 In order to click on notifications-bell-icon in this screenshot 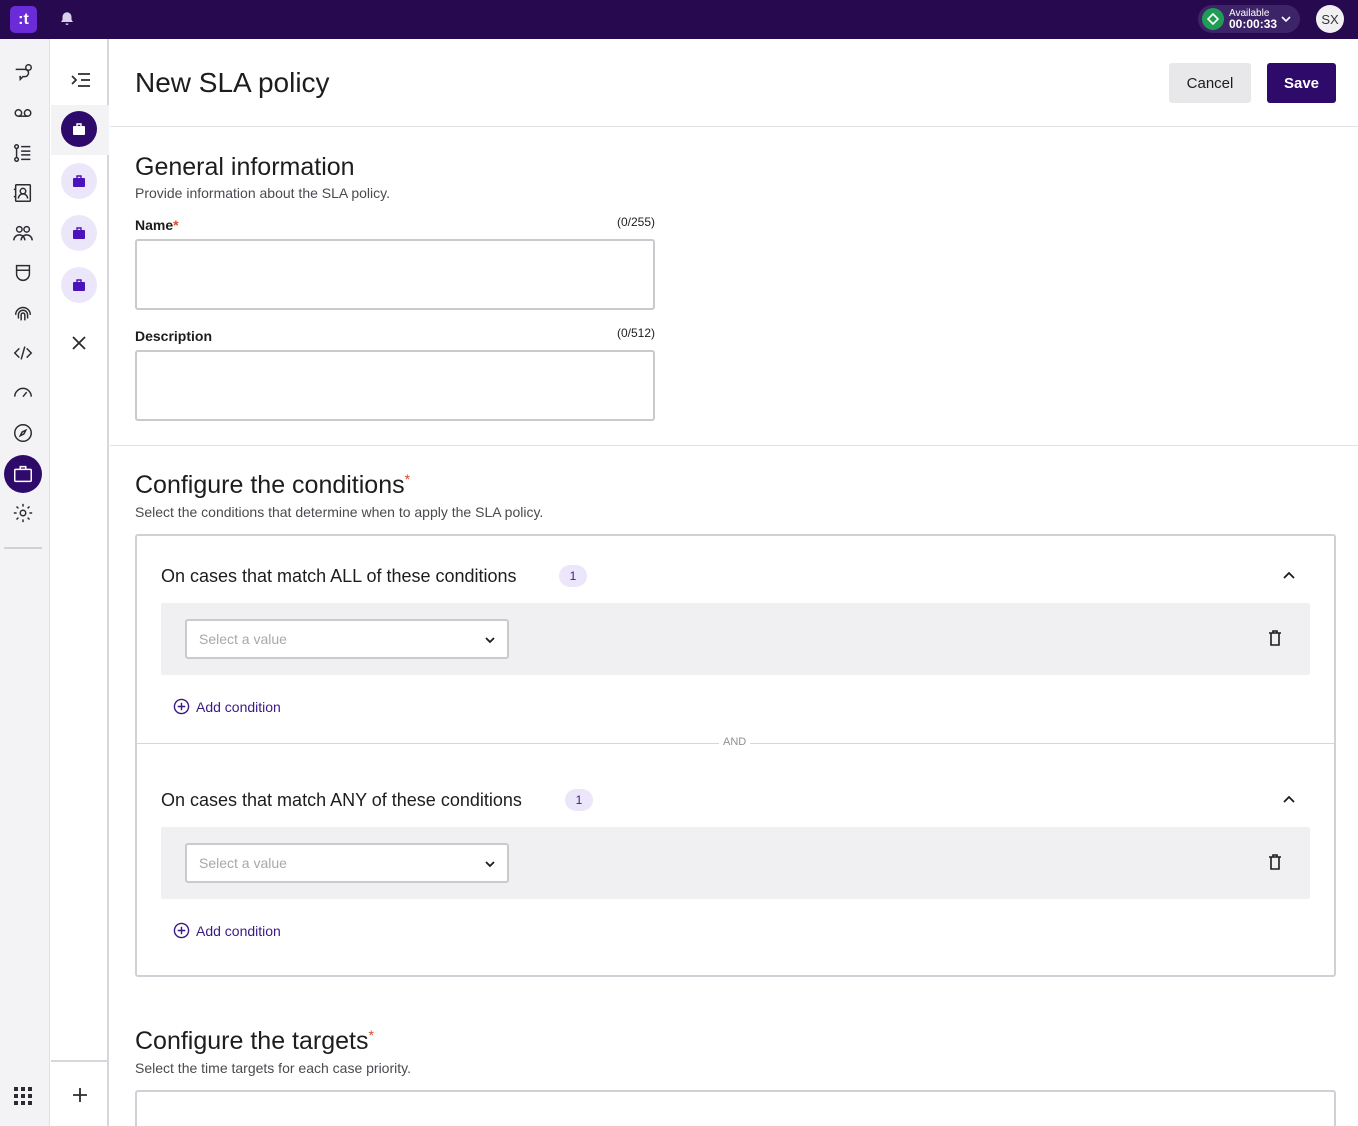, I will do `click(67, 19)`.